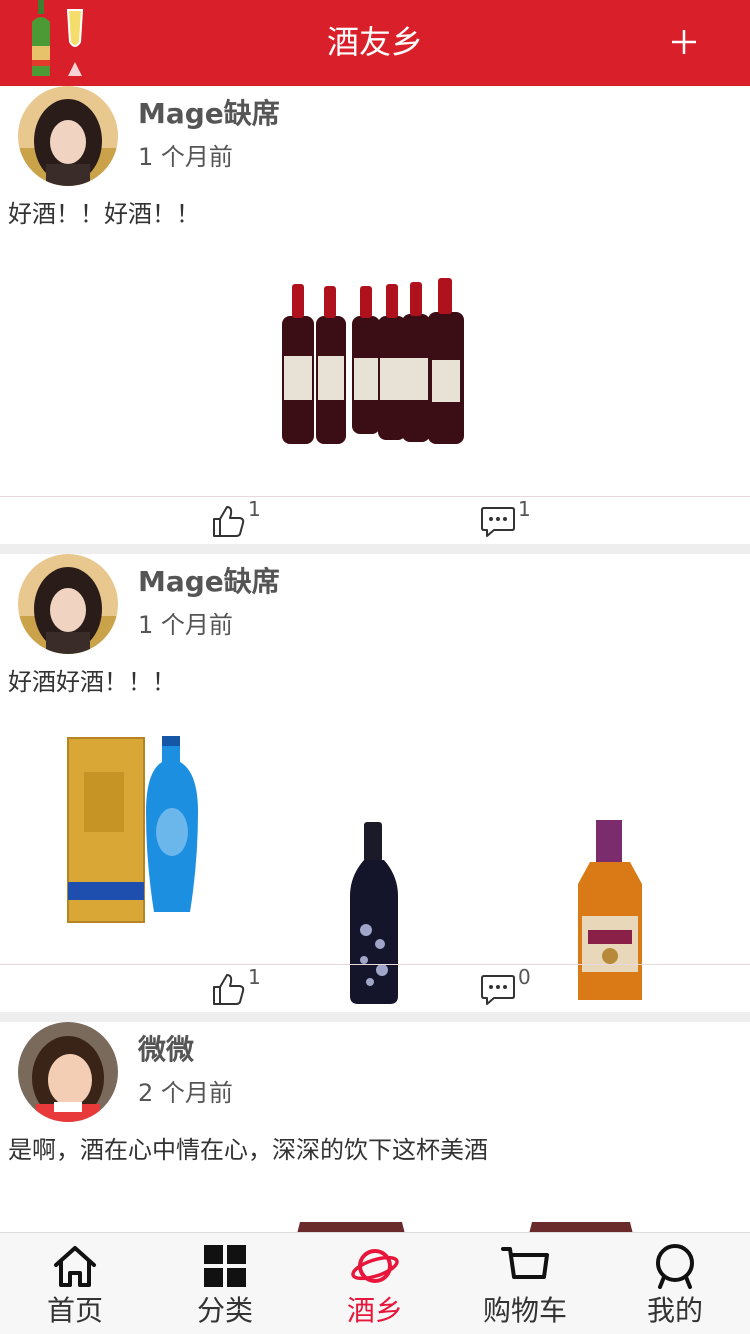 The height and width of the screenshot is (1334, 750). Describe the element at coordinates (74, 1310) in the screenshot. I see `tab-label: 首页` at that location.